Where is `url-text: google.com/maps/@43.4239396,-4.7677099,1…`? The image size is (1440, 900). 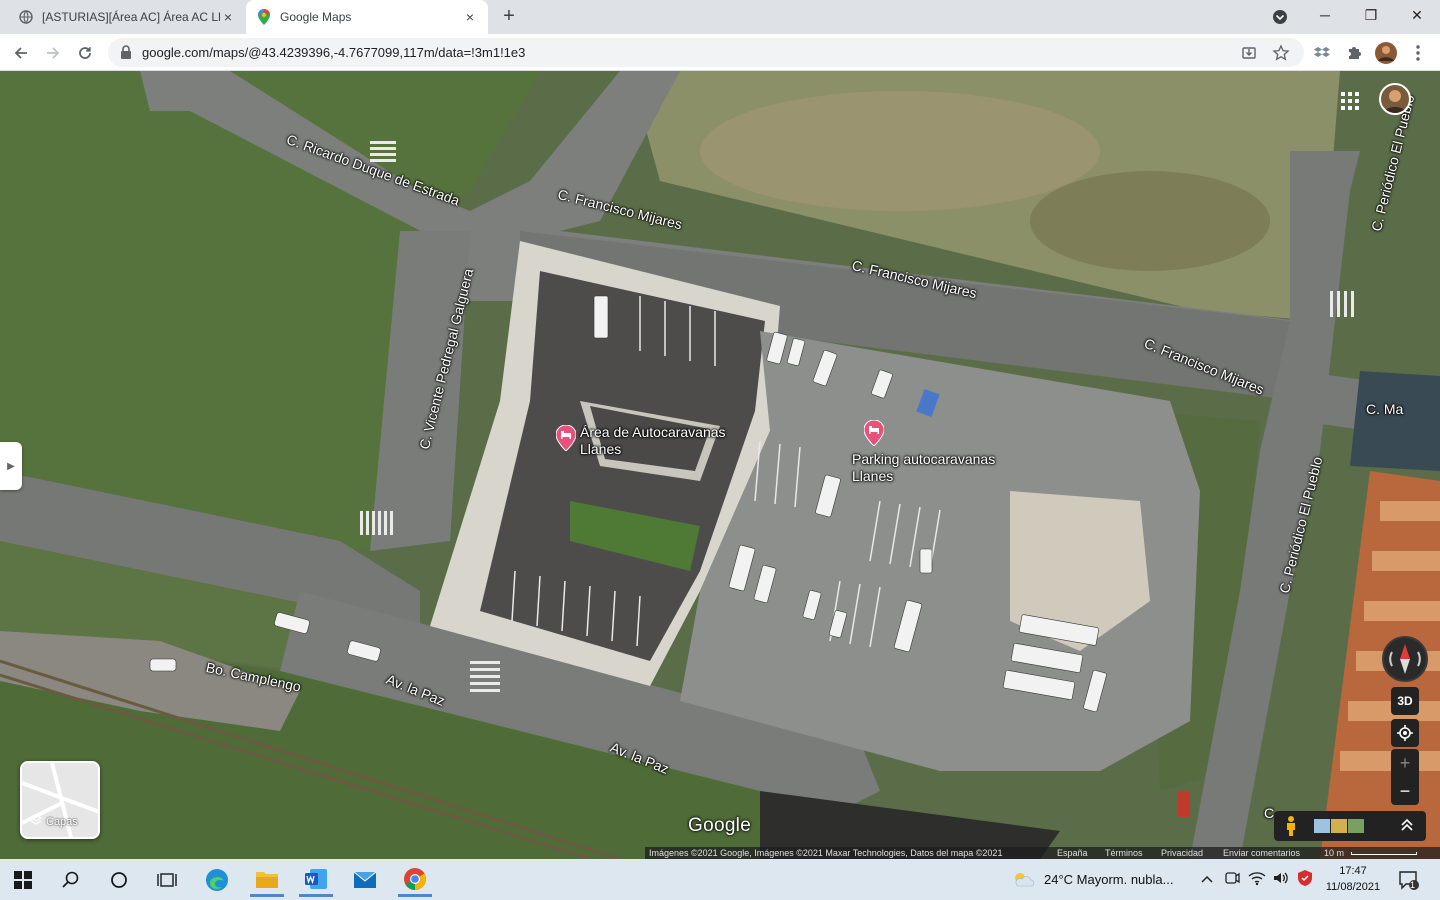
url-text: google.com/maps/@43.4239396,-4.7677099,1… is located at coordinates (334, 52).